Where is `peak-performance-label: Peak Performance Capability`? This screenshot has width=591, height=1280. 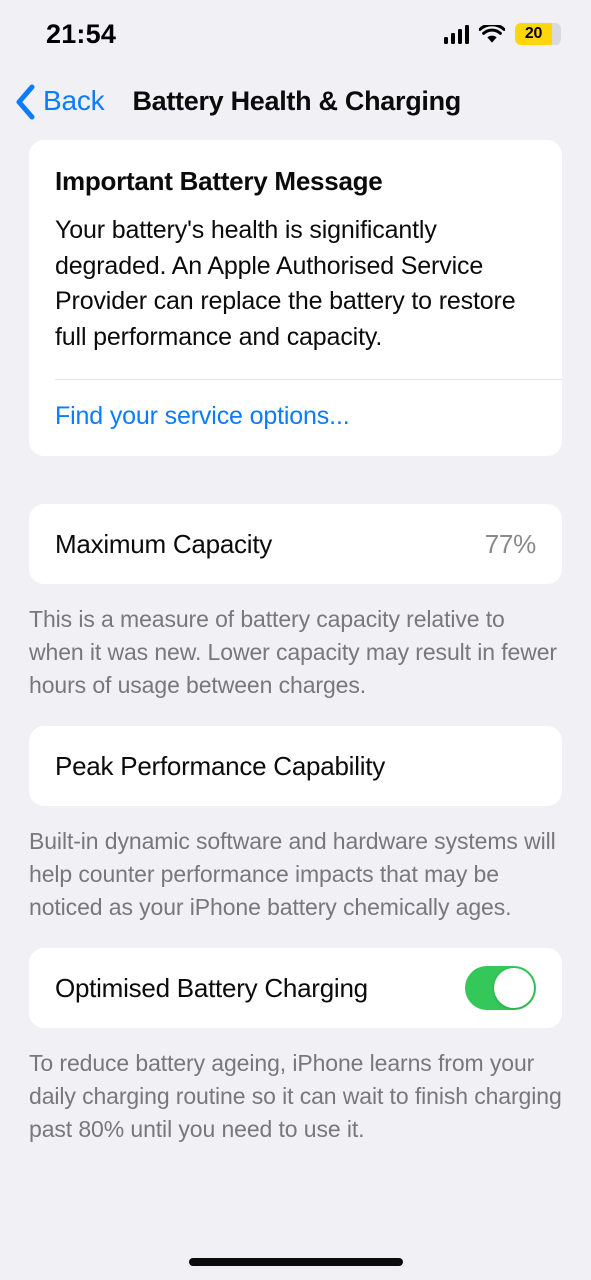
peak-performance-label: Peak Performance Capability is located at coordinates (220, 765).